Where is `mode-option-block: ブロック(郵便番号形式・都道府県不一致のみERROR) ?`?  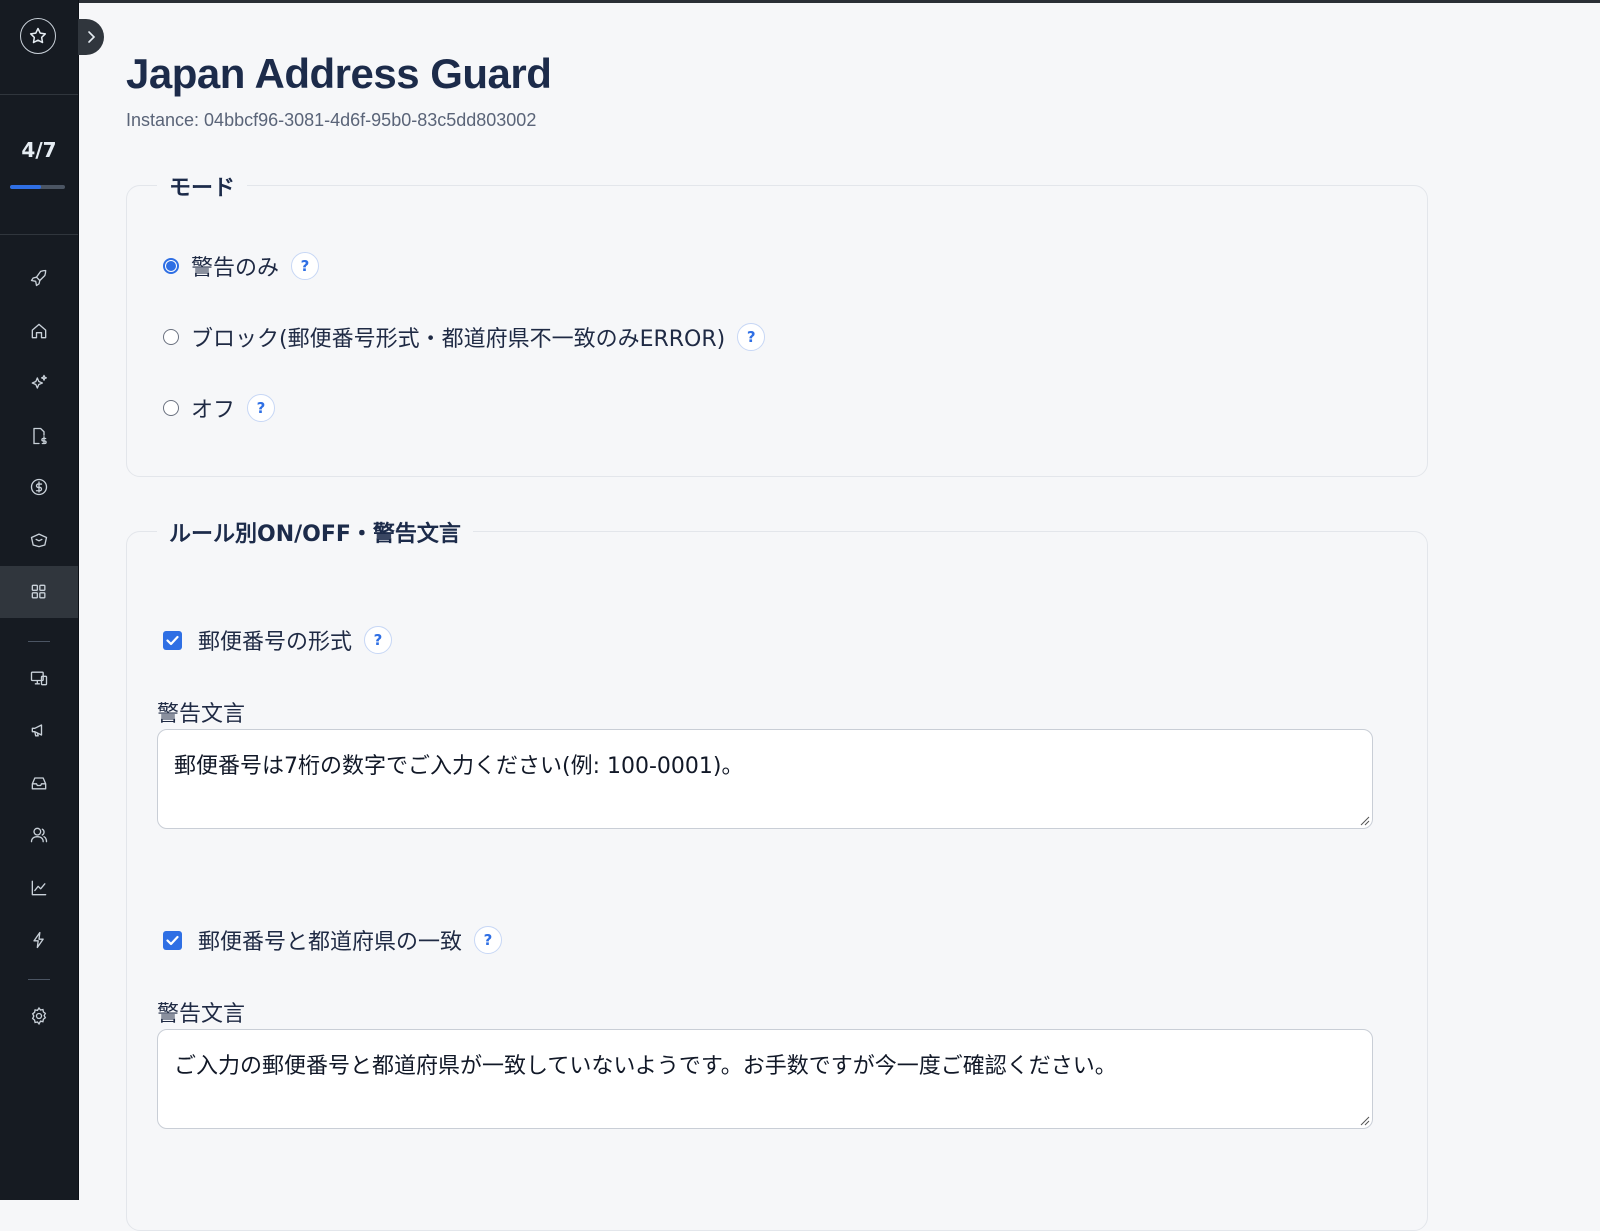 mode-option-block: ブロック(郵便番号形式・都道府県不一致のみERROR) ? is located at coordinates (464, 337).